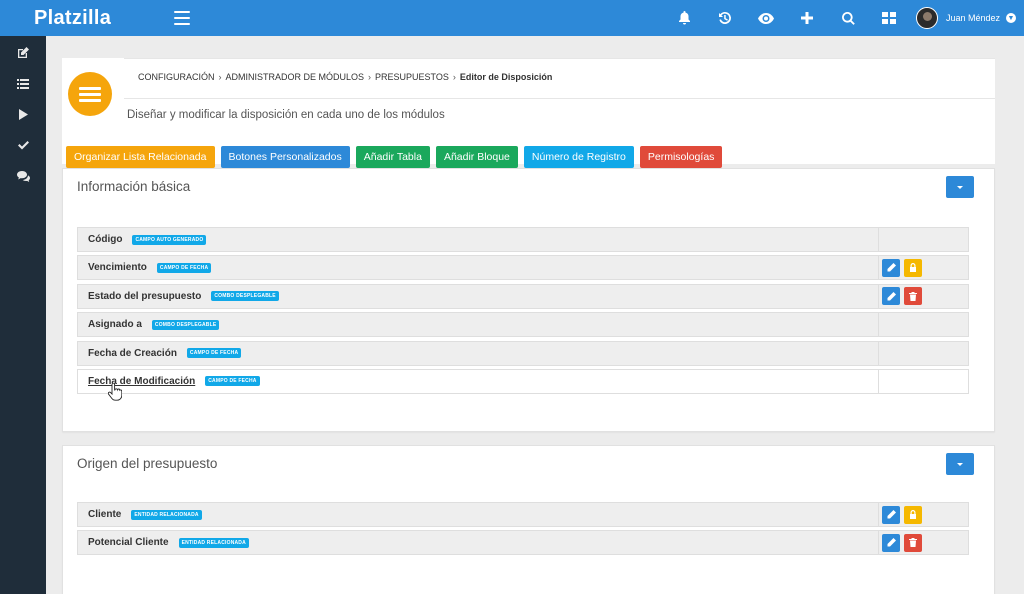 The width and height of the screenshot is (1024, 594). I want to click on add-block-button: Añadir Bloque, so click(476, 157).